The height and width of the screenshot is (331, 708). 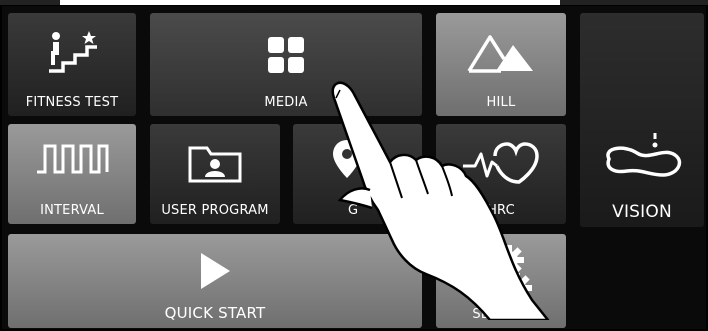 What do you see at coordinates (501, 314) in the screenshot?
I see `setting-label: SETTING` at bounding box center [501, 314].